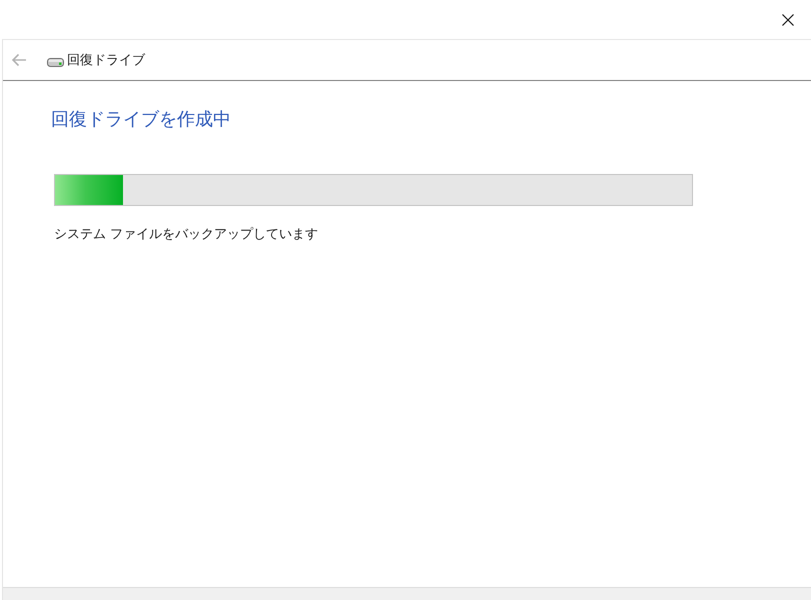 The height and width of the screenshot is (600, 811). I want to click on close-icon, so click(788, 20).